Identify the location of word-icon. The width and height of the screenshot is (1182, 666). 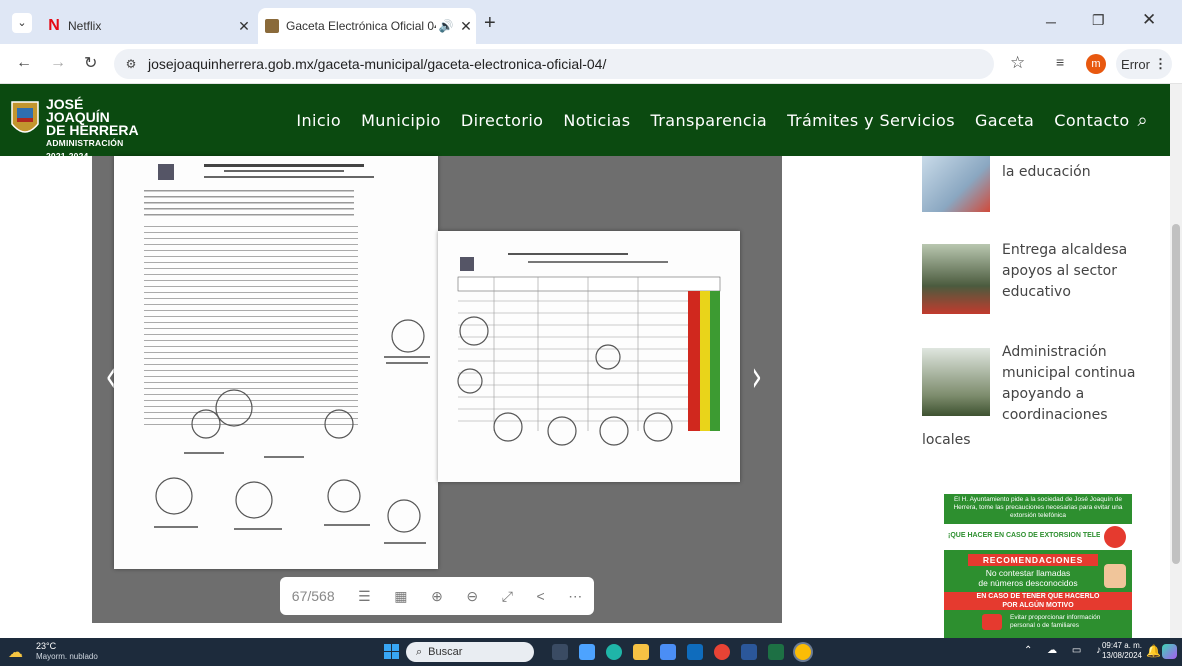
(749, 652).